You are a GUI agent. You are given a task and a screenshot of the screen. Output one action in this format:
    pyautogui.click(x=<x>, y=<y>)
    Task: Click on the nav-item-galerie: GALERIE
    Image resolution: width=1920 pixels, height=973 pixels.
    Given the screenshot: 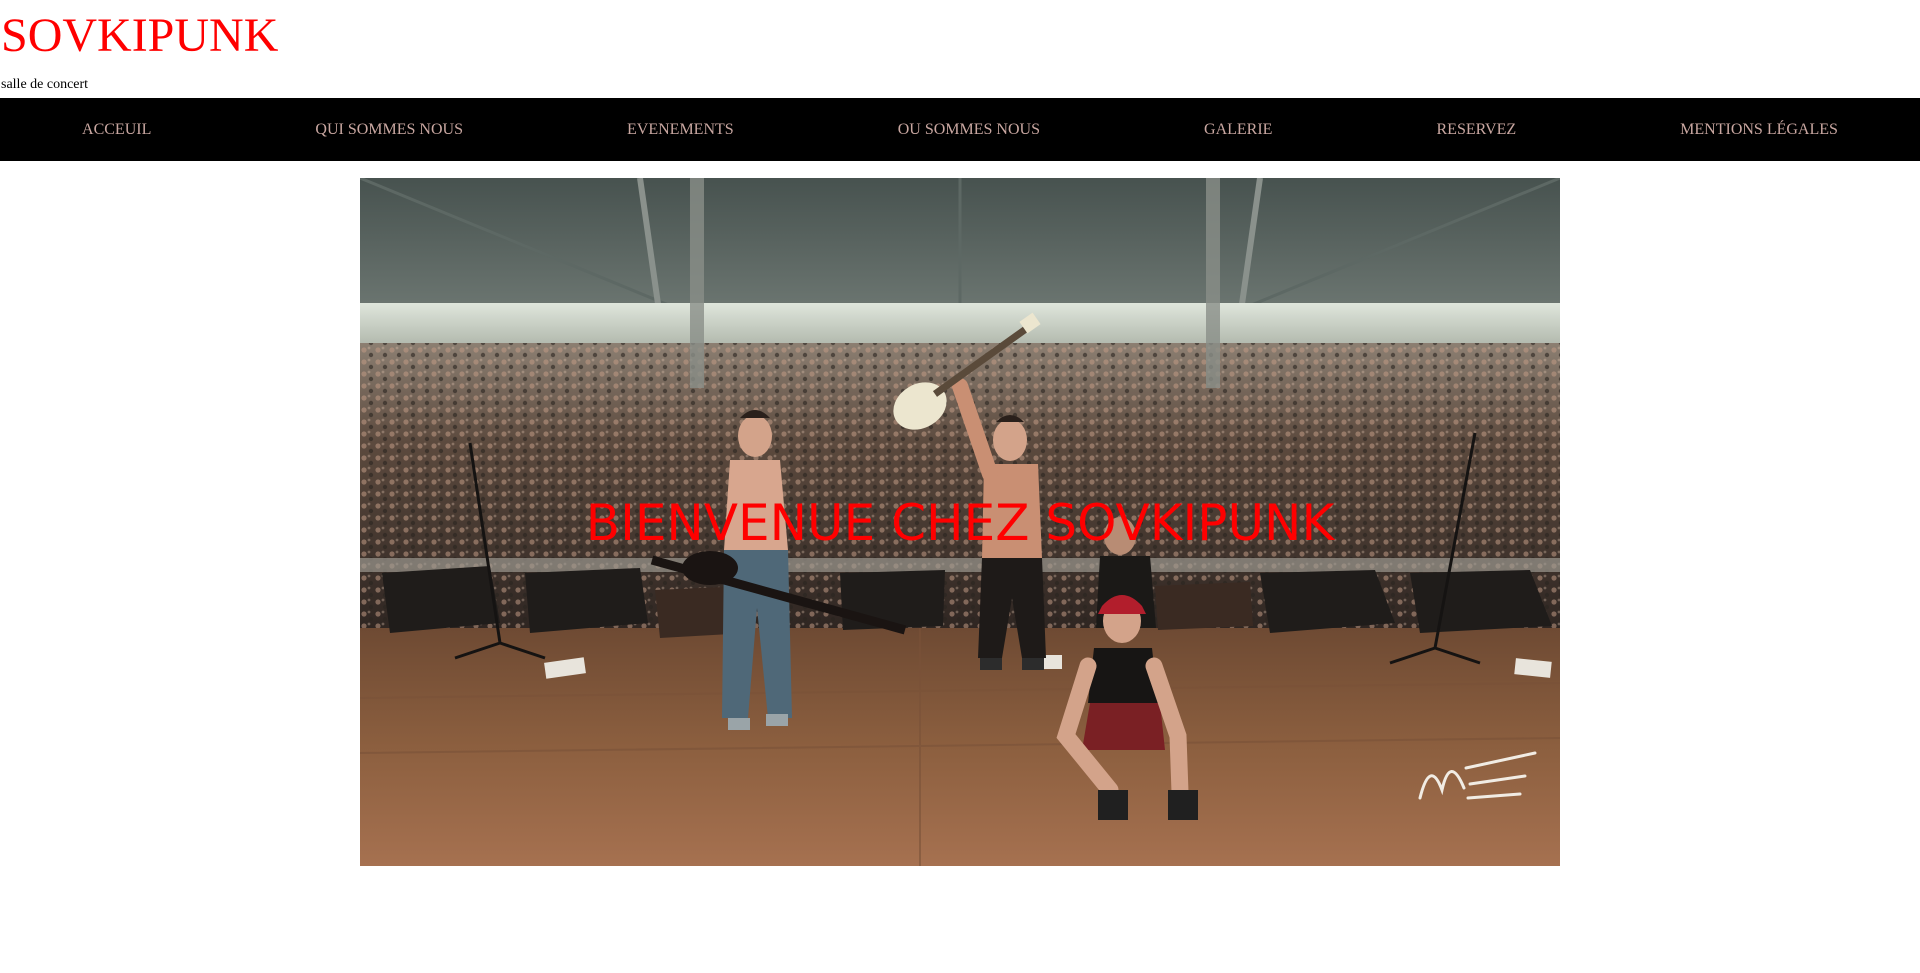 What is the action you would take?
    pyautogui.click(x=1238, y=130)
    